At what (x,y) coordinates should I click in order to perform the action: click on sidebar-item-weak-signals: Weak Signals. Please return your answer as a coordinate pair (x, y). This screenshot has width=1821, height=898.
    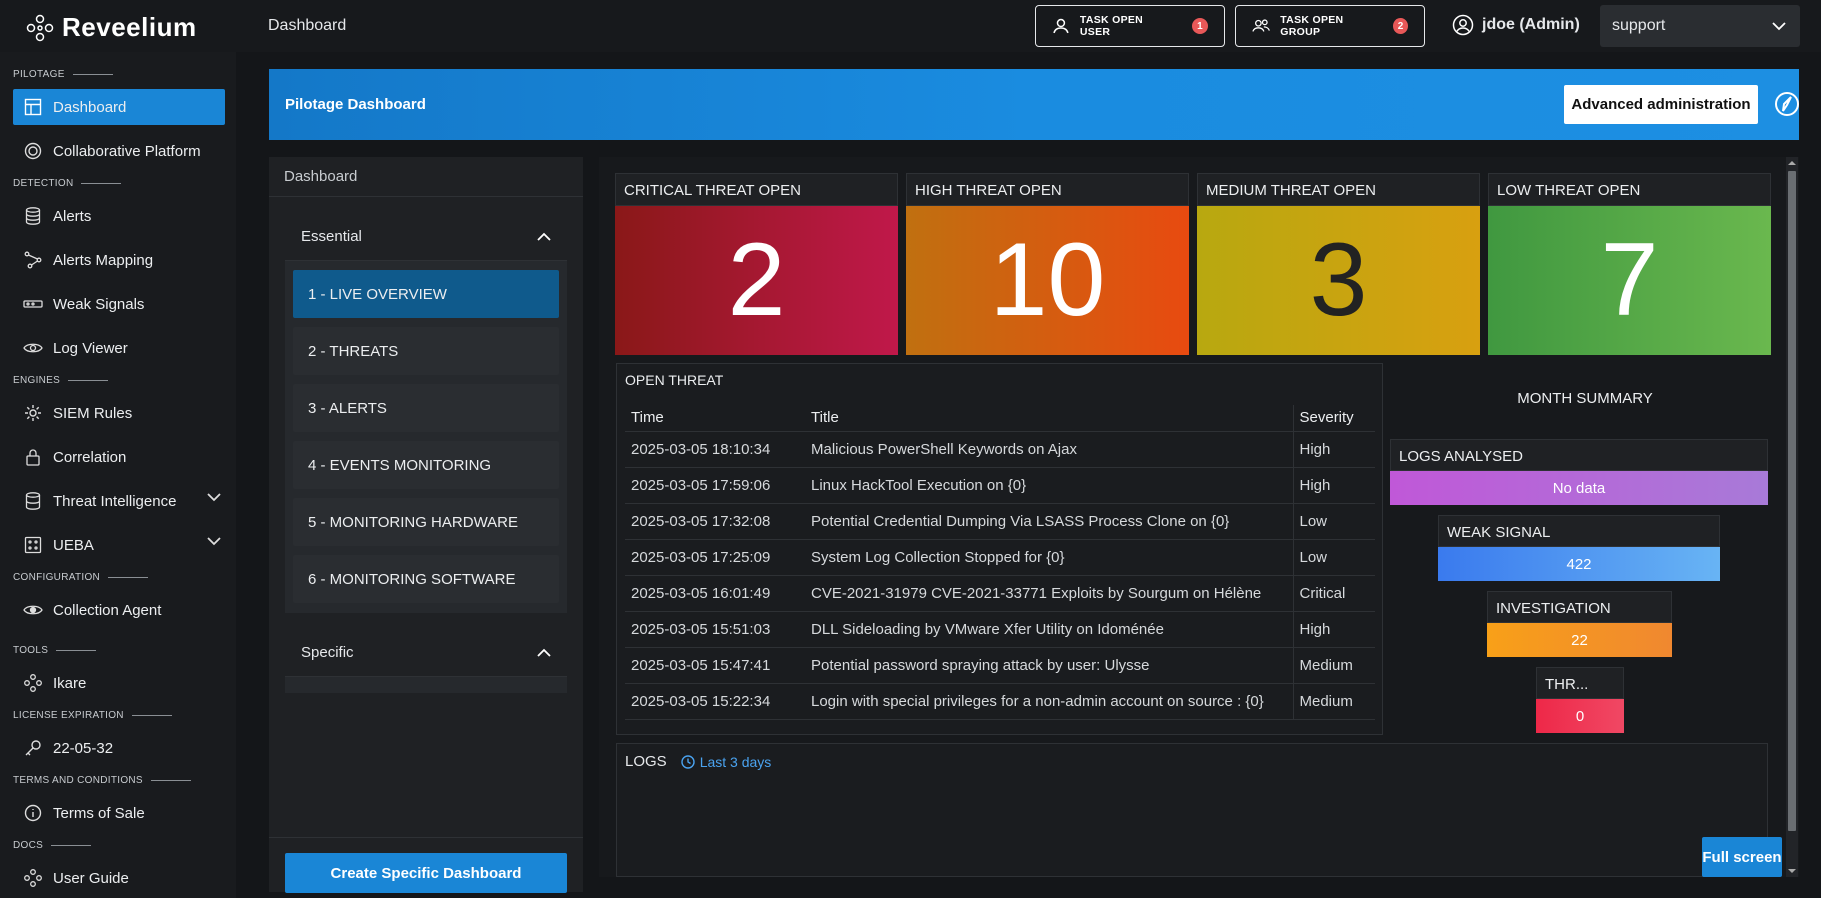
    Looking at the image, I should click on (119, 304).